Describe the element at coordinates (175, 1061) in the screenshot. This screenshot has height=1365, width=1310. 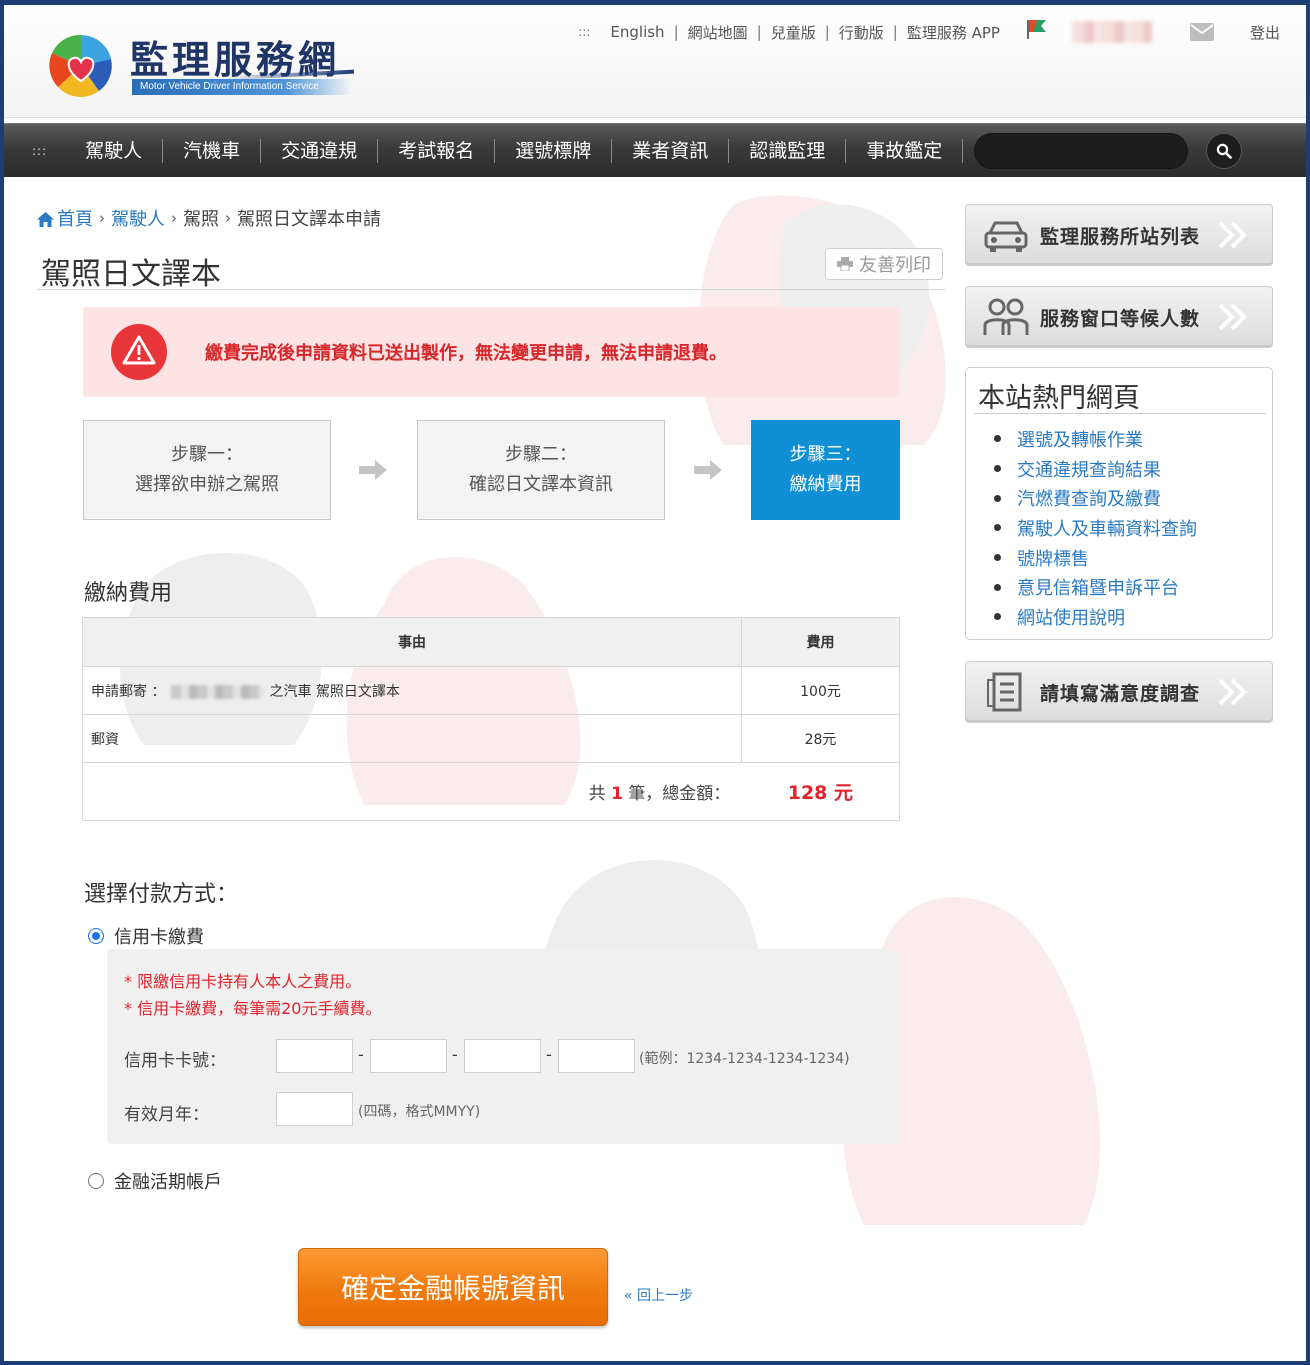
I see `card-number-label: 信用卡卡號：` at that location.